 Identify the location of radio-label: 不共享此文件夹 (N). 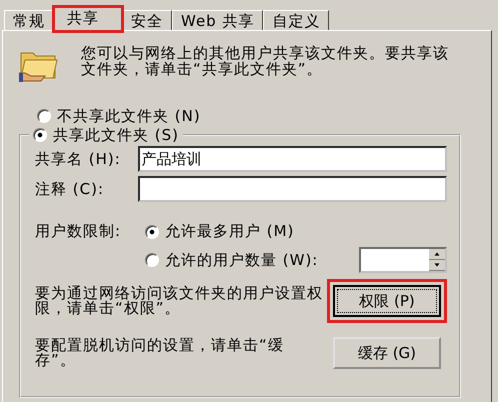
(129, 116).